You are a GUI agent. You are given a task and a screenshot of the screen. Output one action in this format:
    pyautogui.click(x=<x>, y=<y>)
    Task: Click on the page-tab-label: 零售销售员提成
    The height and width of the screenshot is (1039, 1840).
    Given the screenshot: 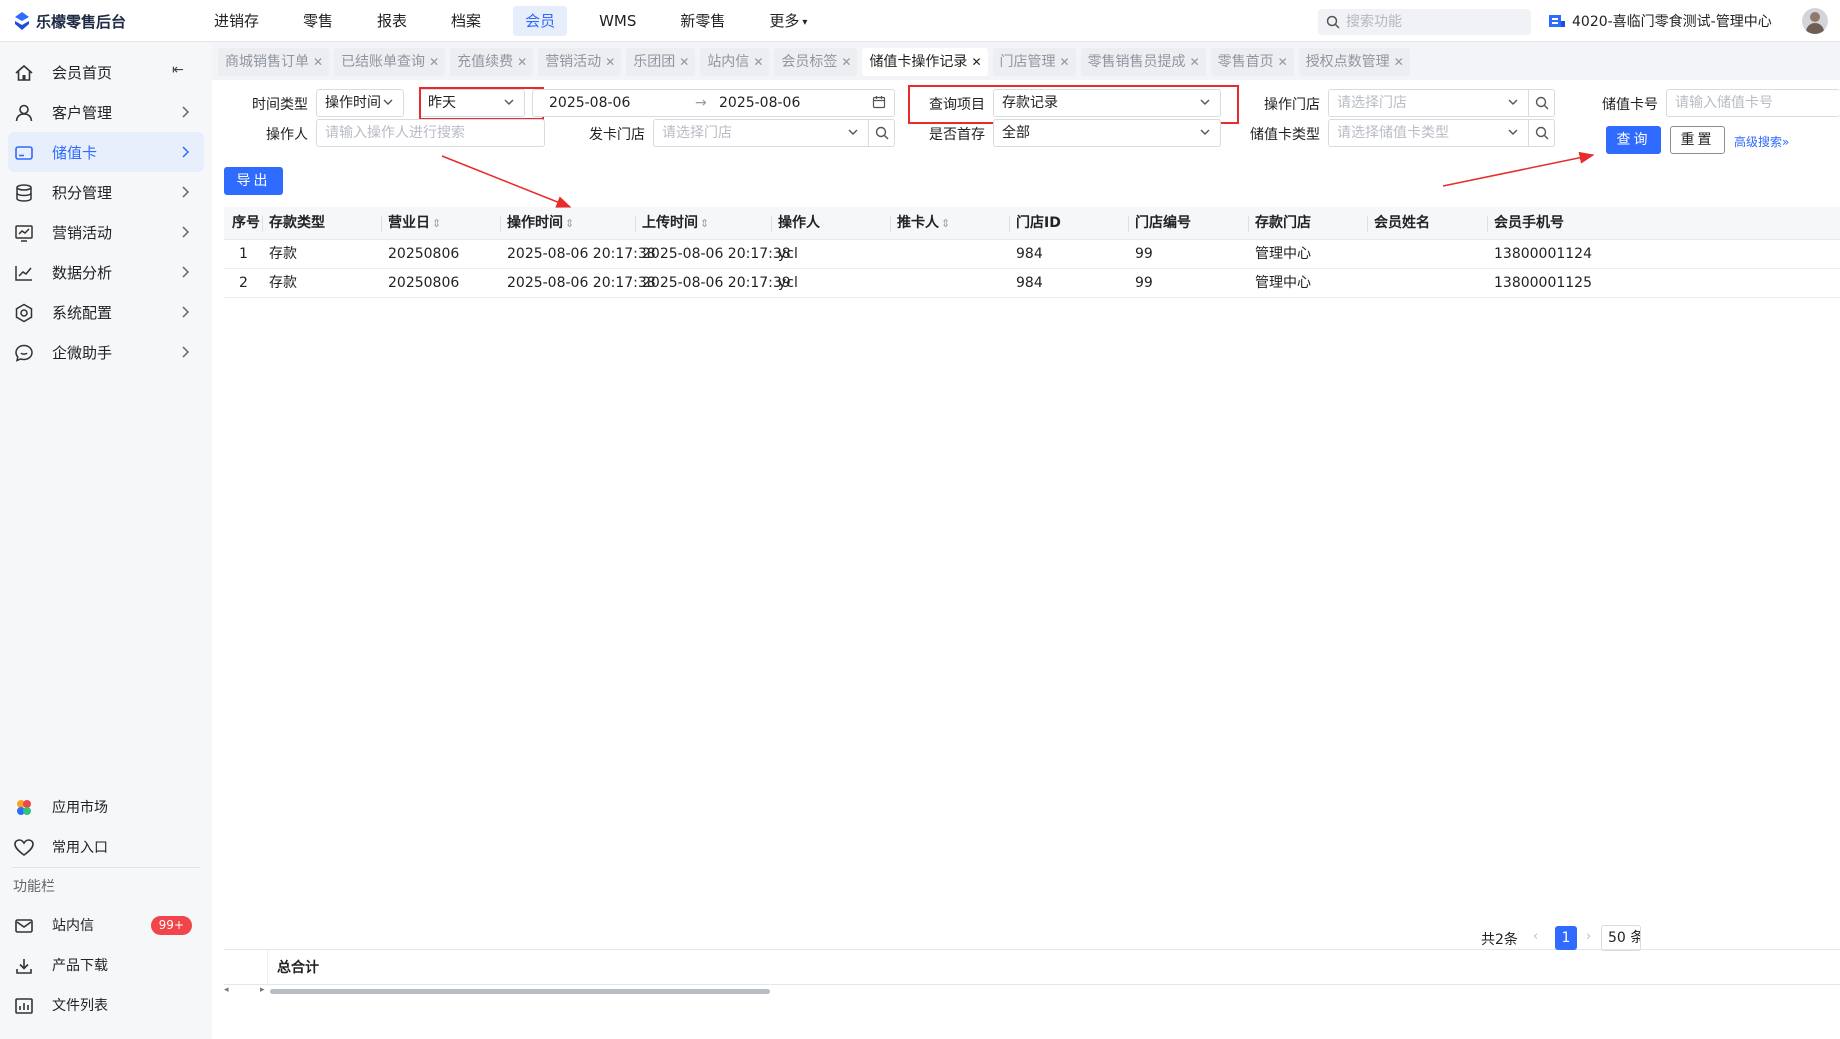 What is the action you would take?
    pyautogui.click(x=1136, y=62)
    